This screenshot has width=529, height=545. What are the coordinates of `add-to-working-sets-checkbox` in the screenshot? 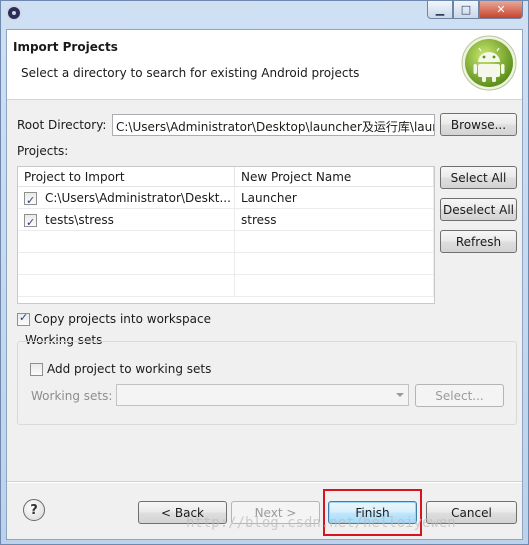 It's located at (36, 369).